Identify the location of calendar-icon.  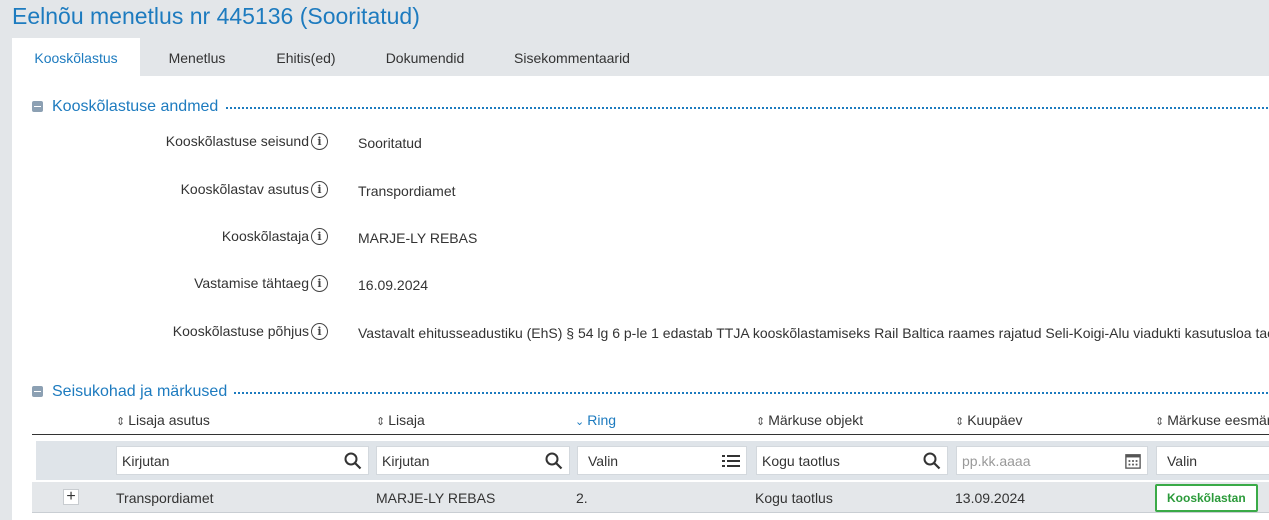
(1133, 461).